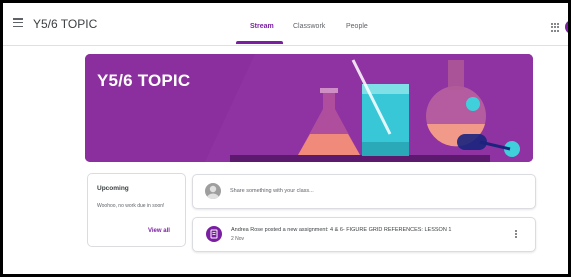  What do you see at coordinates (18, 23) in the screenshot?
I see `hamburger-menu-icon` at bounding box center [18, 23].